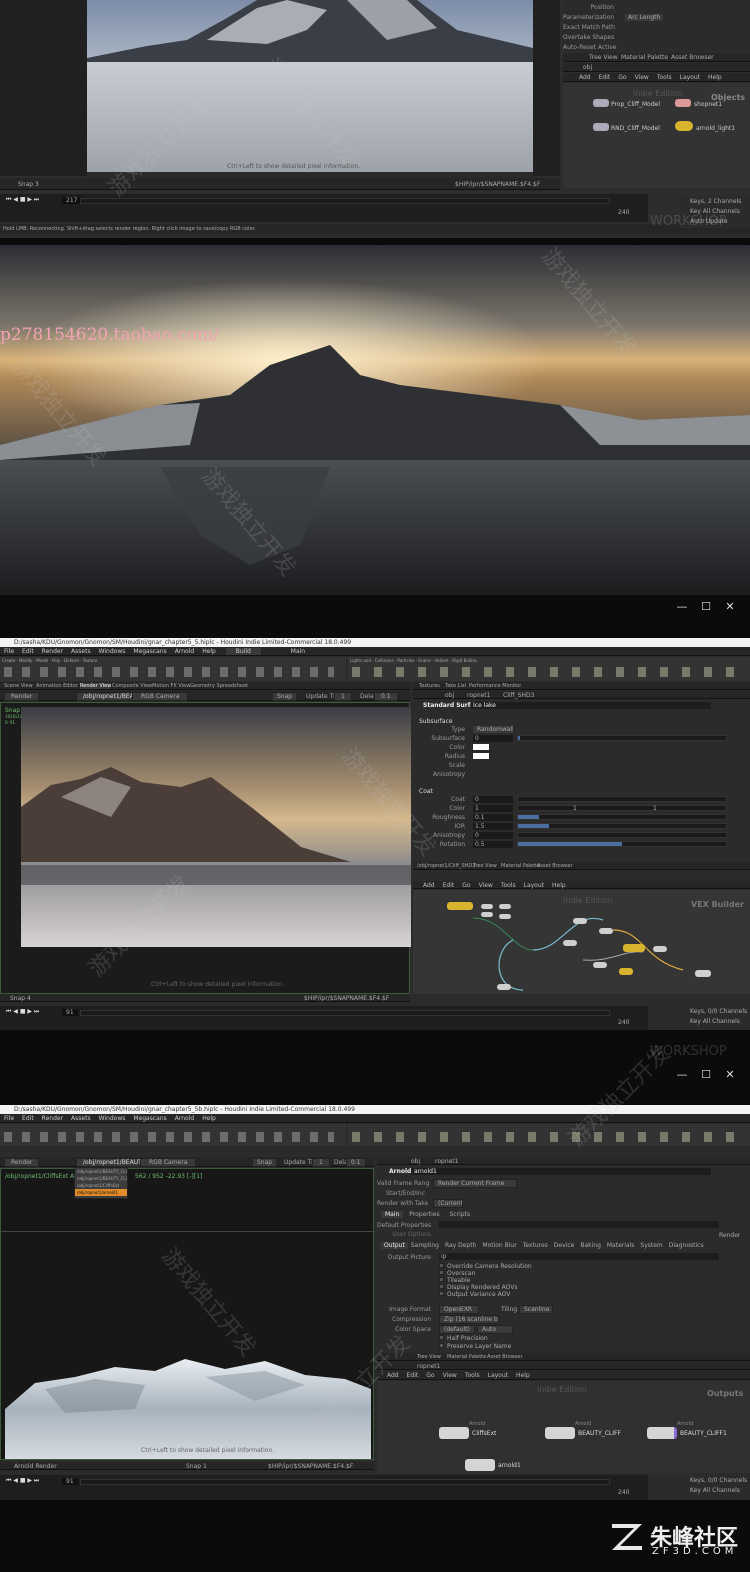 The image size is (750, 1572). I want to click on minimize-button: —, so click(682, 1074).